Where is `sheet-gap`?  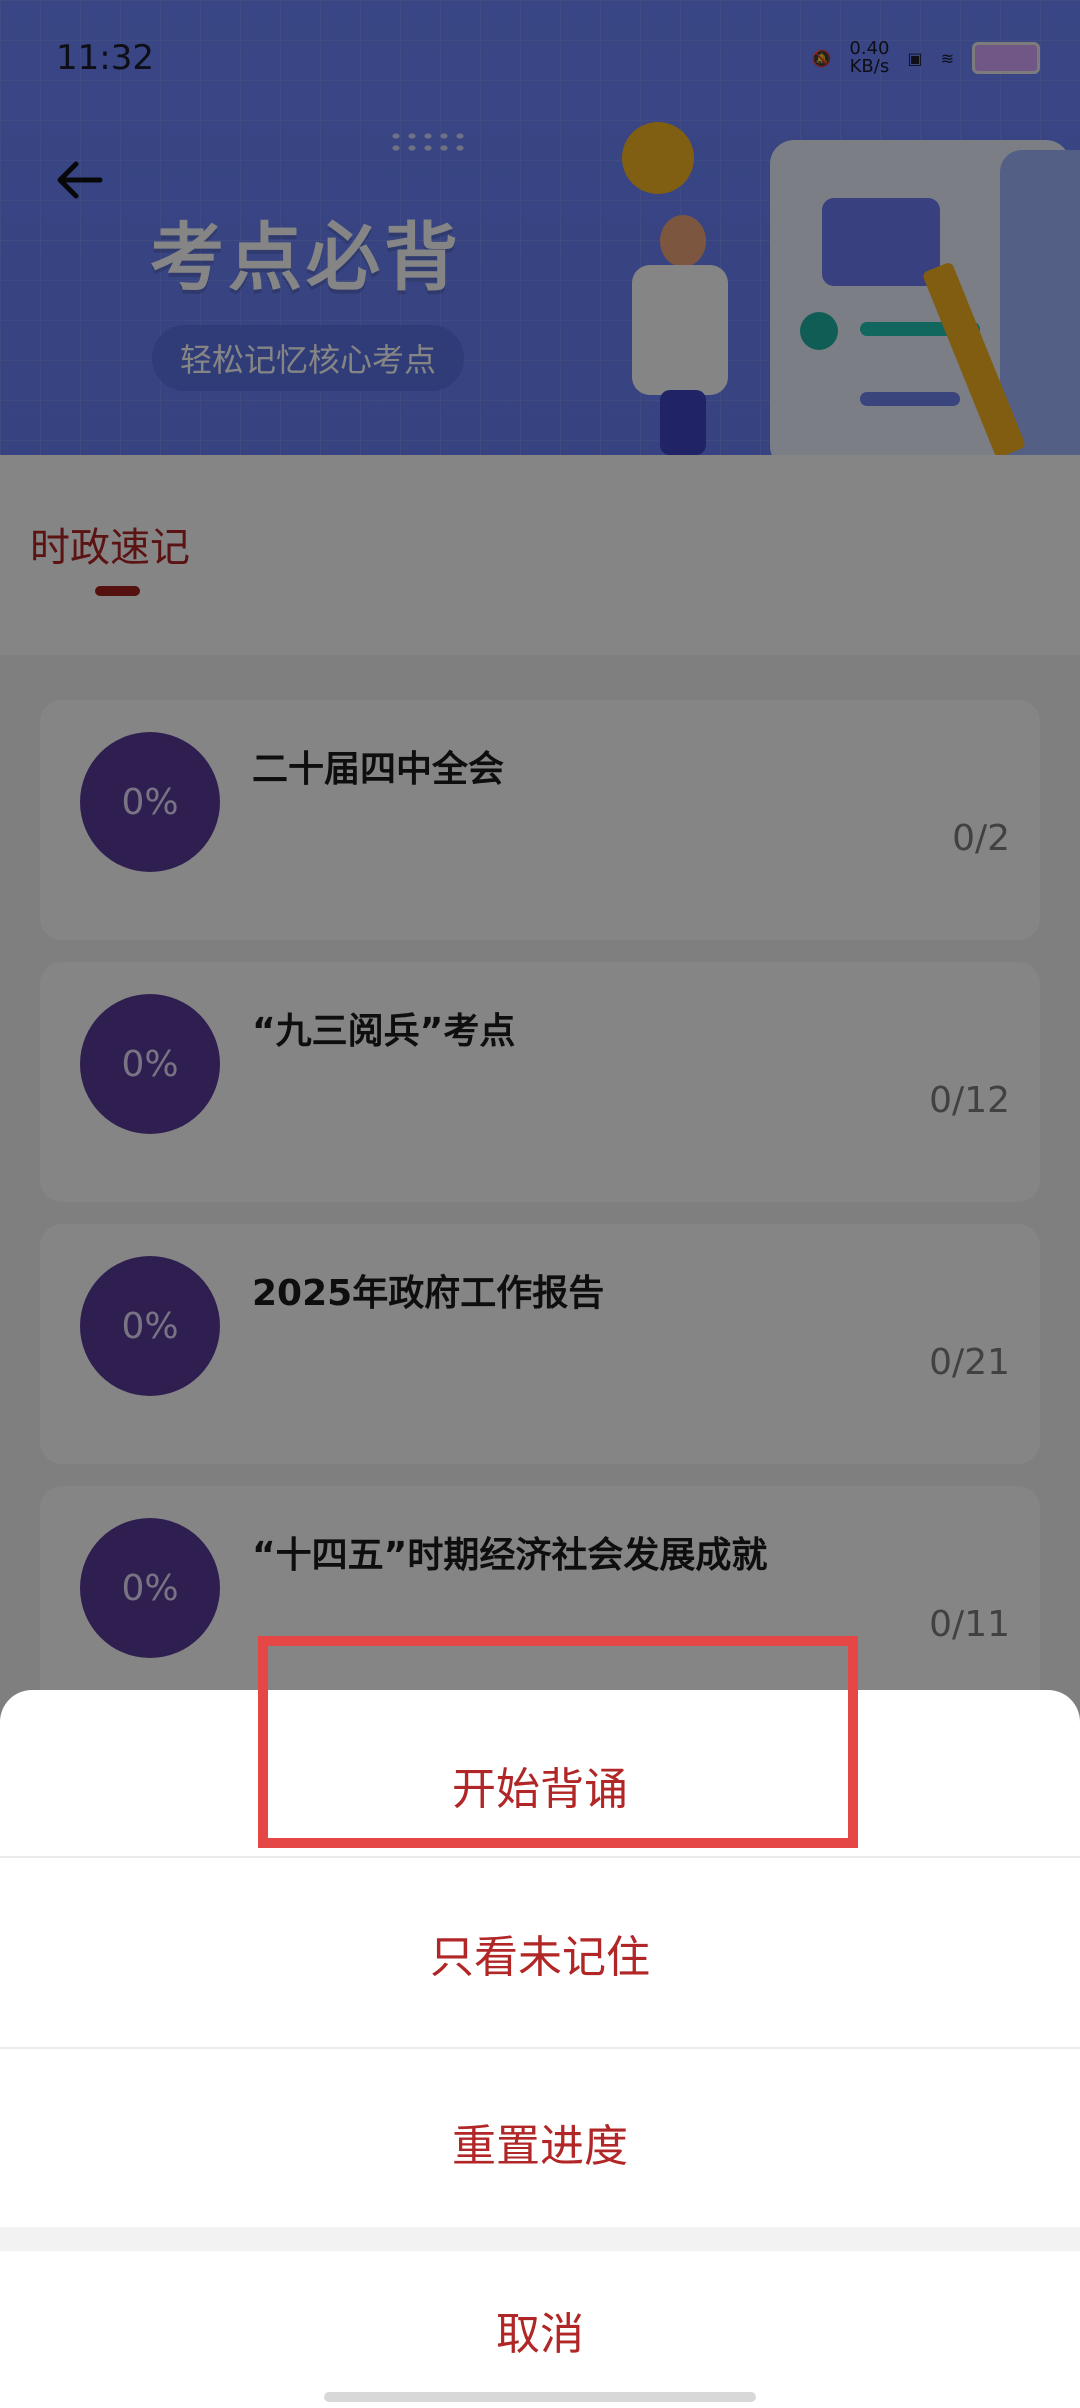 sheet-gap is located at coordinates (540, 2239).